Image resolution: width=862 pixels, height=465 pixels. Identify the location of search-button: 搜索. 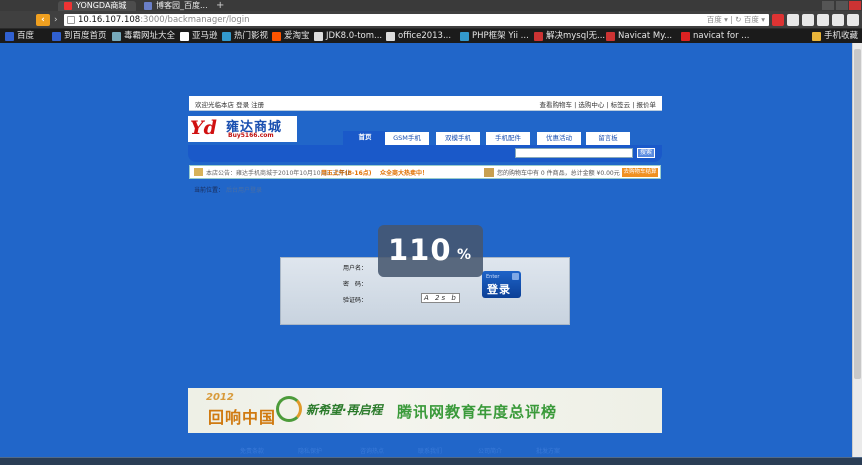
(646, 153).